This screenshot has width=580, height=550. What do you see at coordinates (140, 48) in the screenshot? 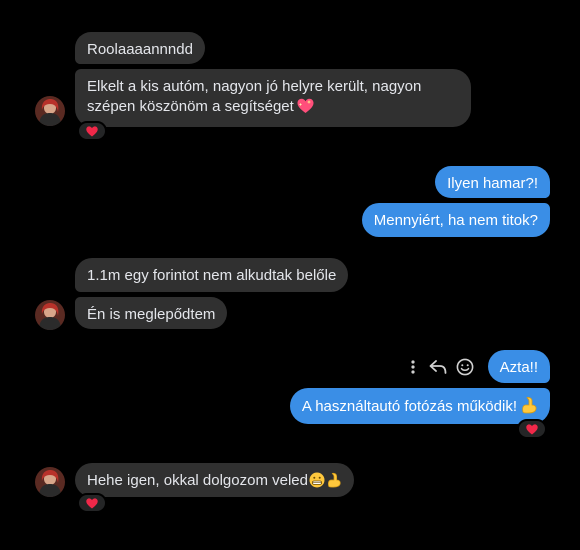
I see `message-roolaaaannndd: Roolaaaannndd` at bounding box center [140, 48].